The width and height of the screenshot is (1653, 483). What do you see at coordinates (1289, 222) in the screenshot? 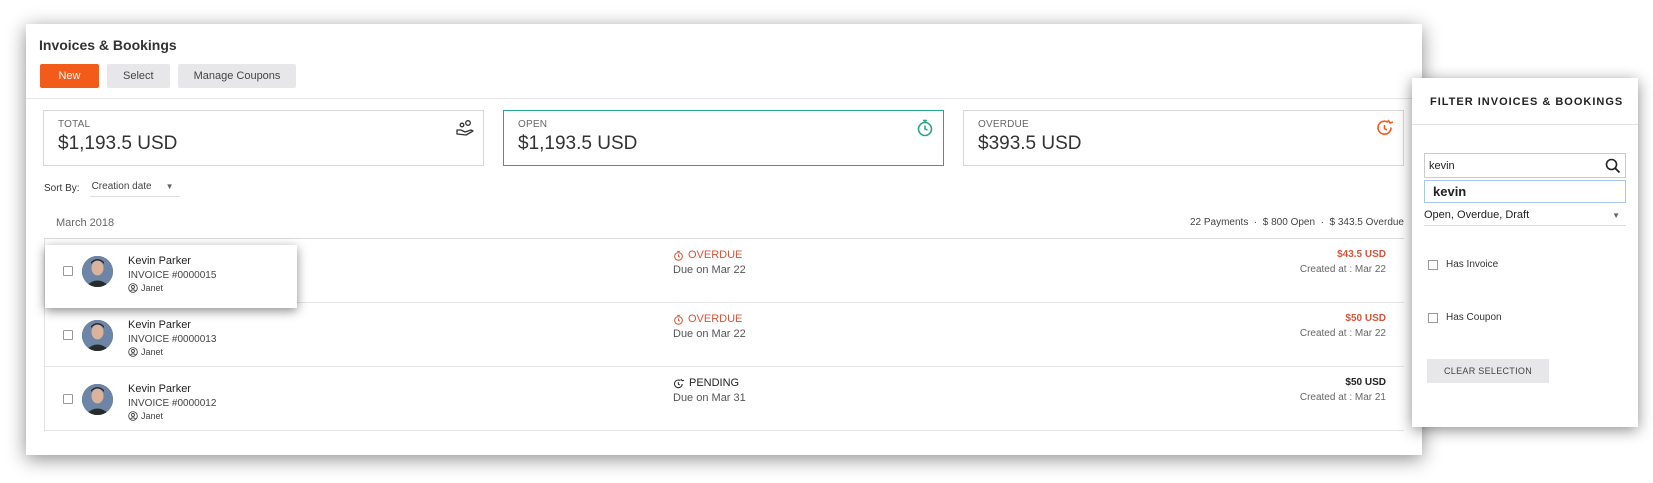
I see `open-total: $ 800 Open` at bounding box center [1289, 222].